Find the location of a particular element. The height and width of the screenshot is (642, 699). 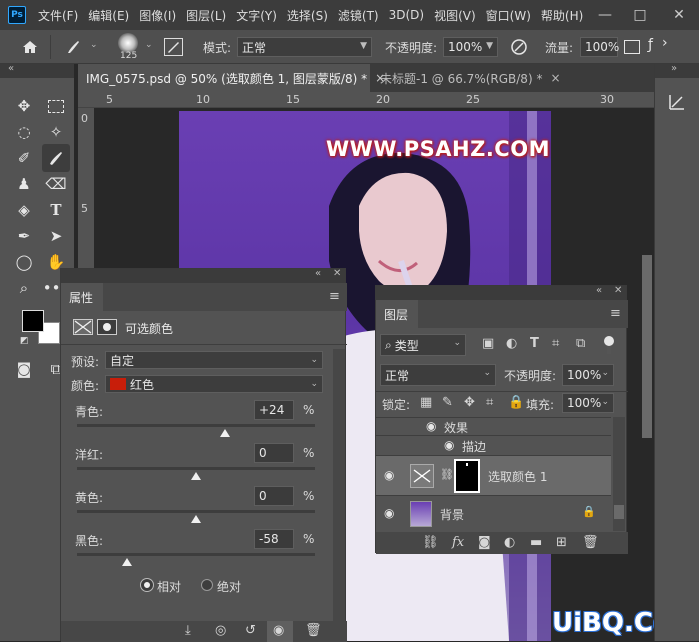

layer-filter-select: ⌕ 类型 ⌄ is located at coordinates (423, 345).